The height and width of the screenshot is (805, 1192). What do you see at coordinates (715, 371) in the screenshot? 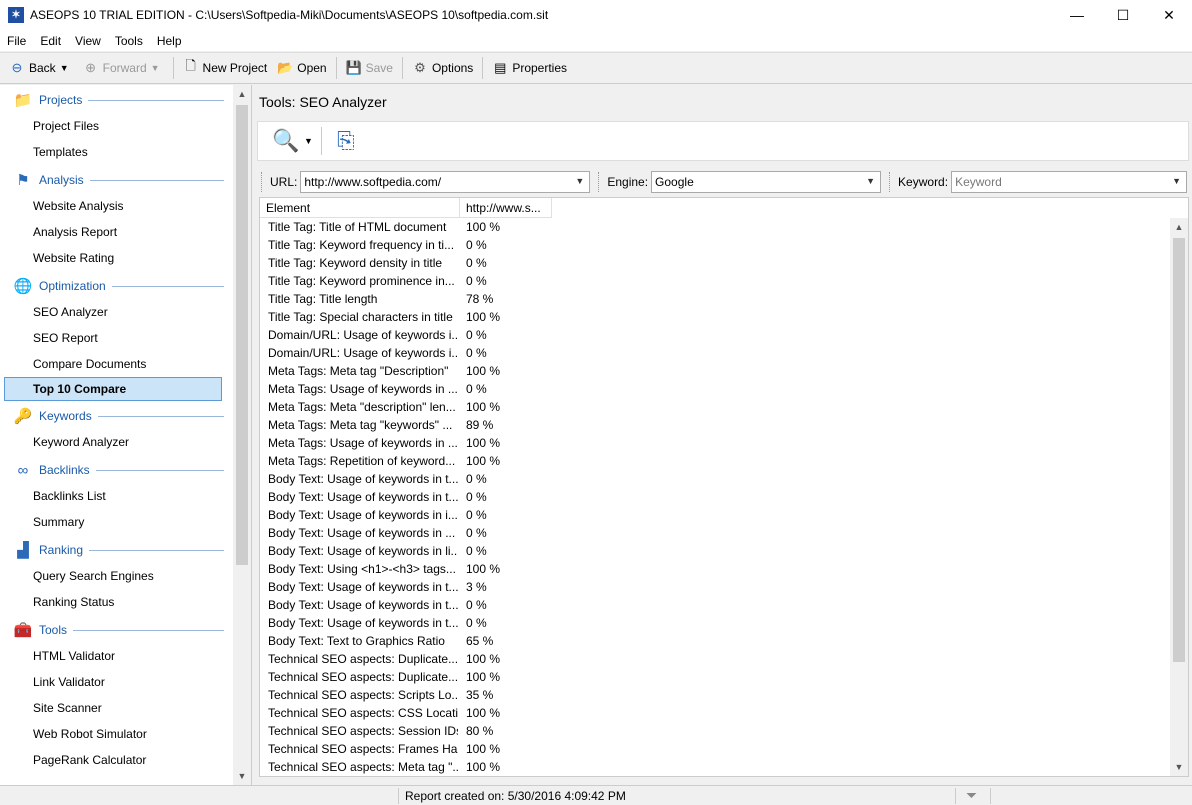
I see `table-row: Meta Tags: Meta tag "Description" 100 %` at bounding box center [715, 371].